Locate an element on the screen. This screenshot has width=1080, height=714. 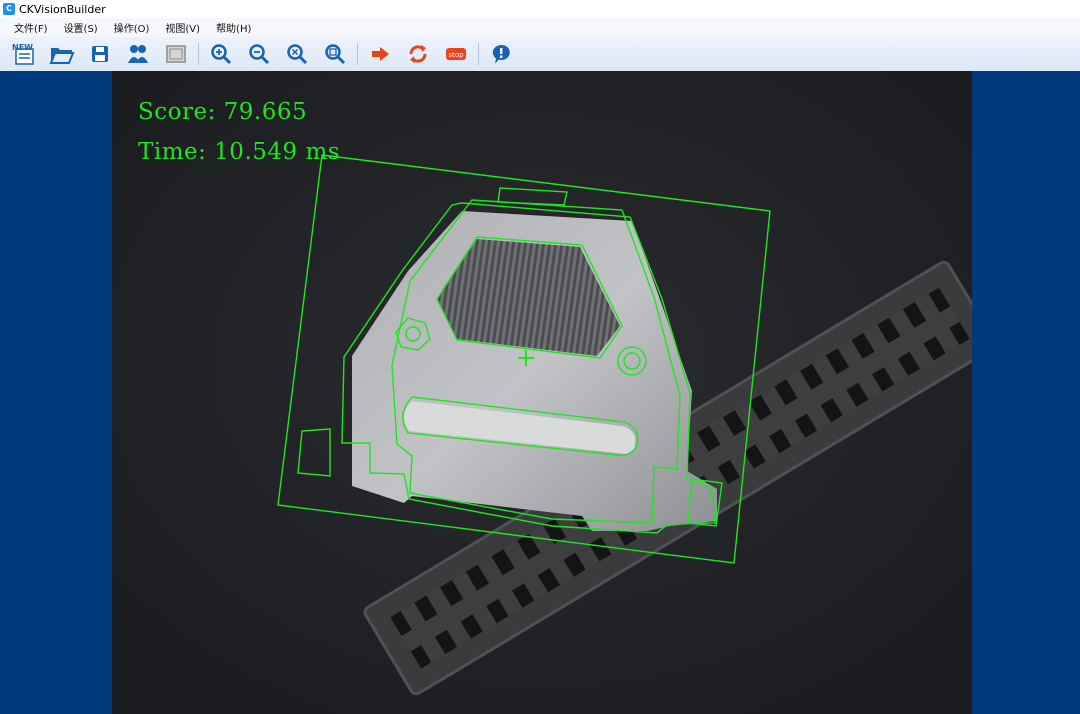
zoom-actual-button is located at coordinates (335, 54).